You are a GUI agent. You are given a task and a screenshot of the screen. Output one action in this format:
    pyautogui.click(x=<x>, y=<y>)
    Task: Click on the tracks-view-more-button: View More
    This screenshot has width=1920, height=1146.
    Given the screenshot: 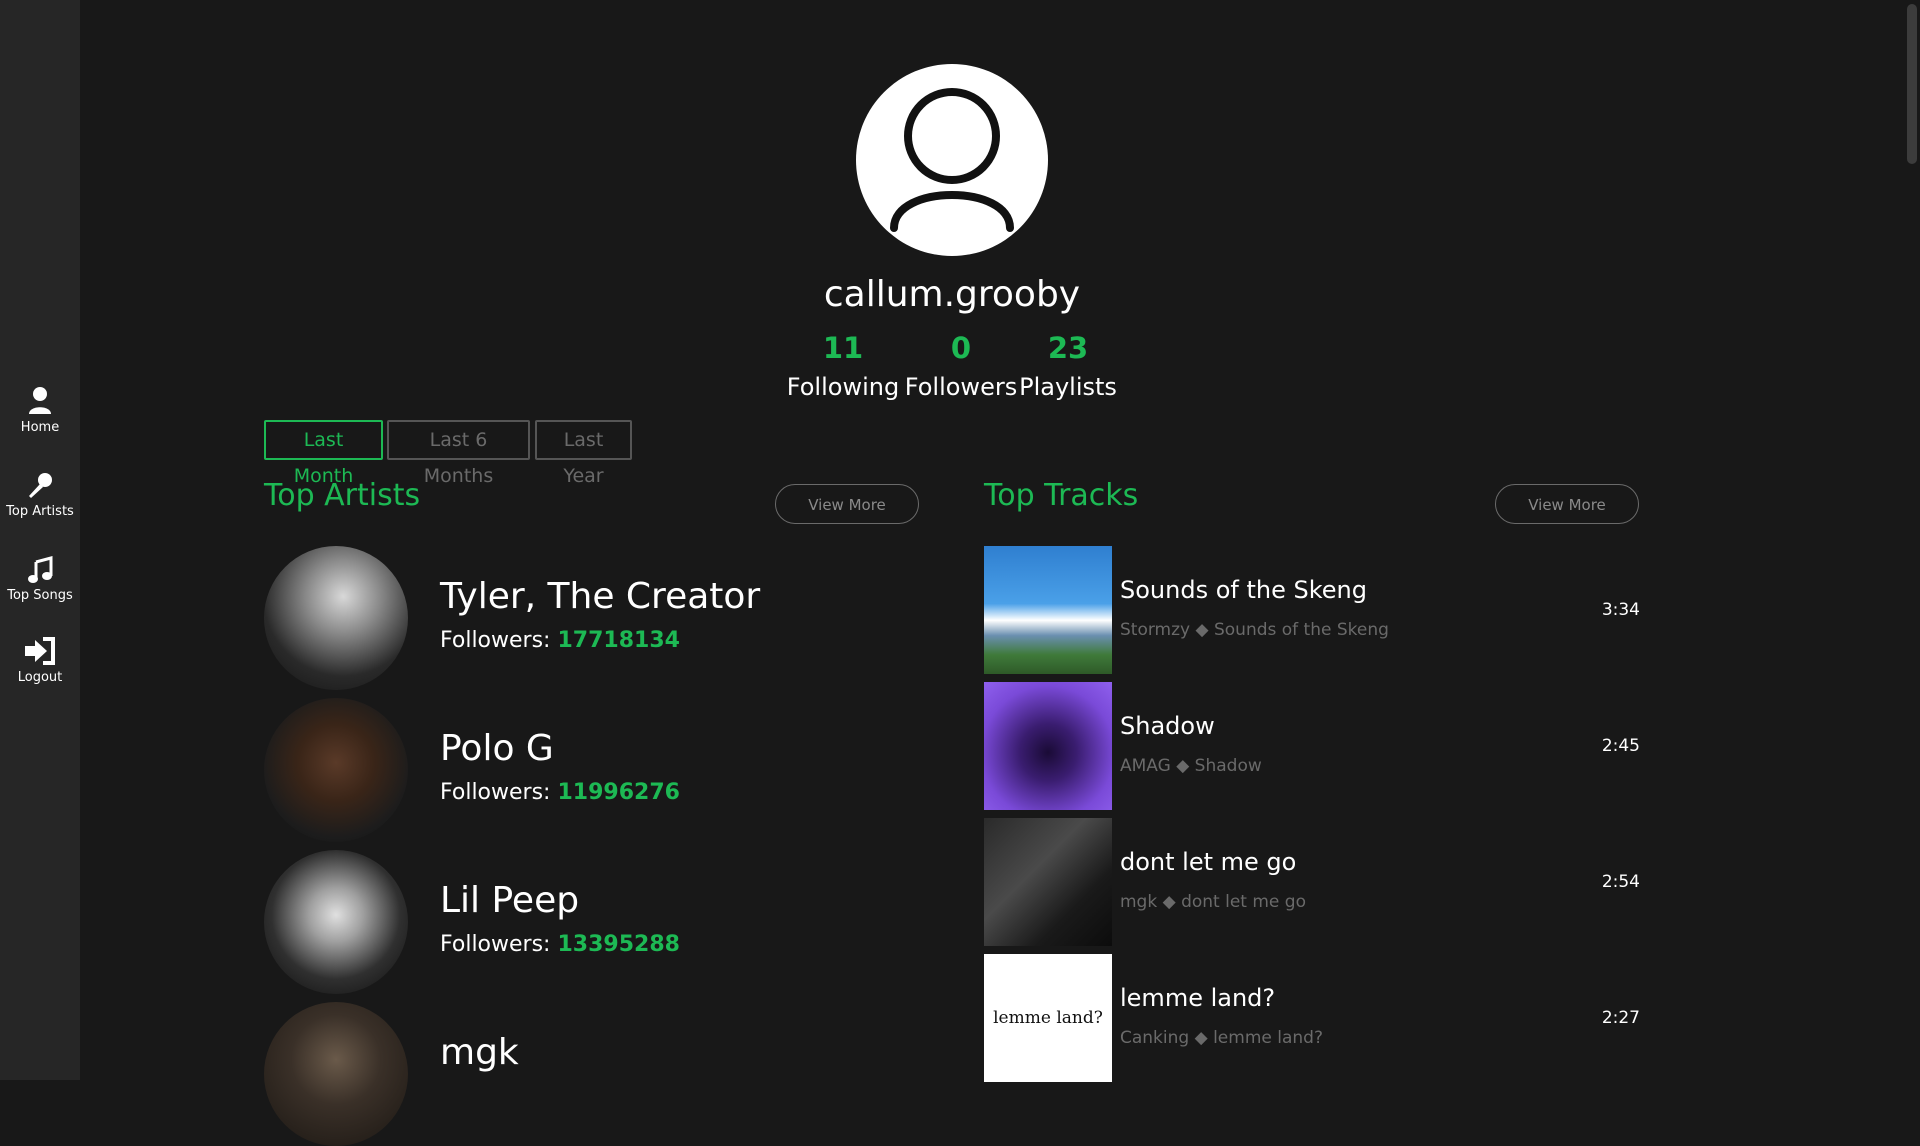 What is the action you would take?
    pyautogui.click(x=1567, y=504)
    